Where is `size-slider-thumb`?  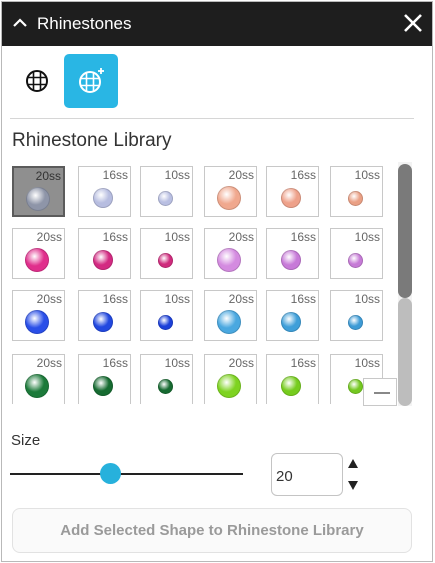
size-slider-thumb is located at coordinates (110, 473).